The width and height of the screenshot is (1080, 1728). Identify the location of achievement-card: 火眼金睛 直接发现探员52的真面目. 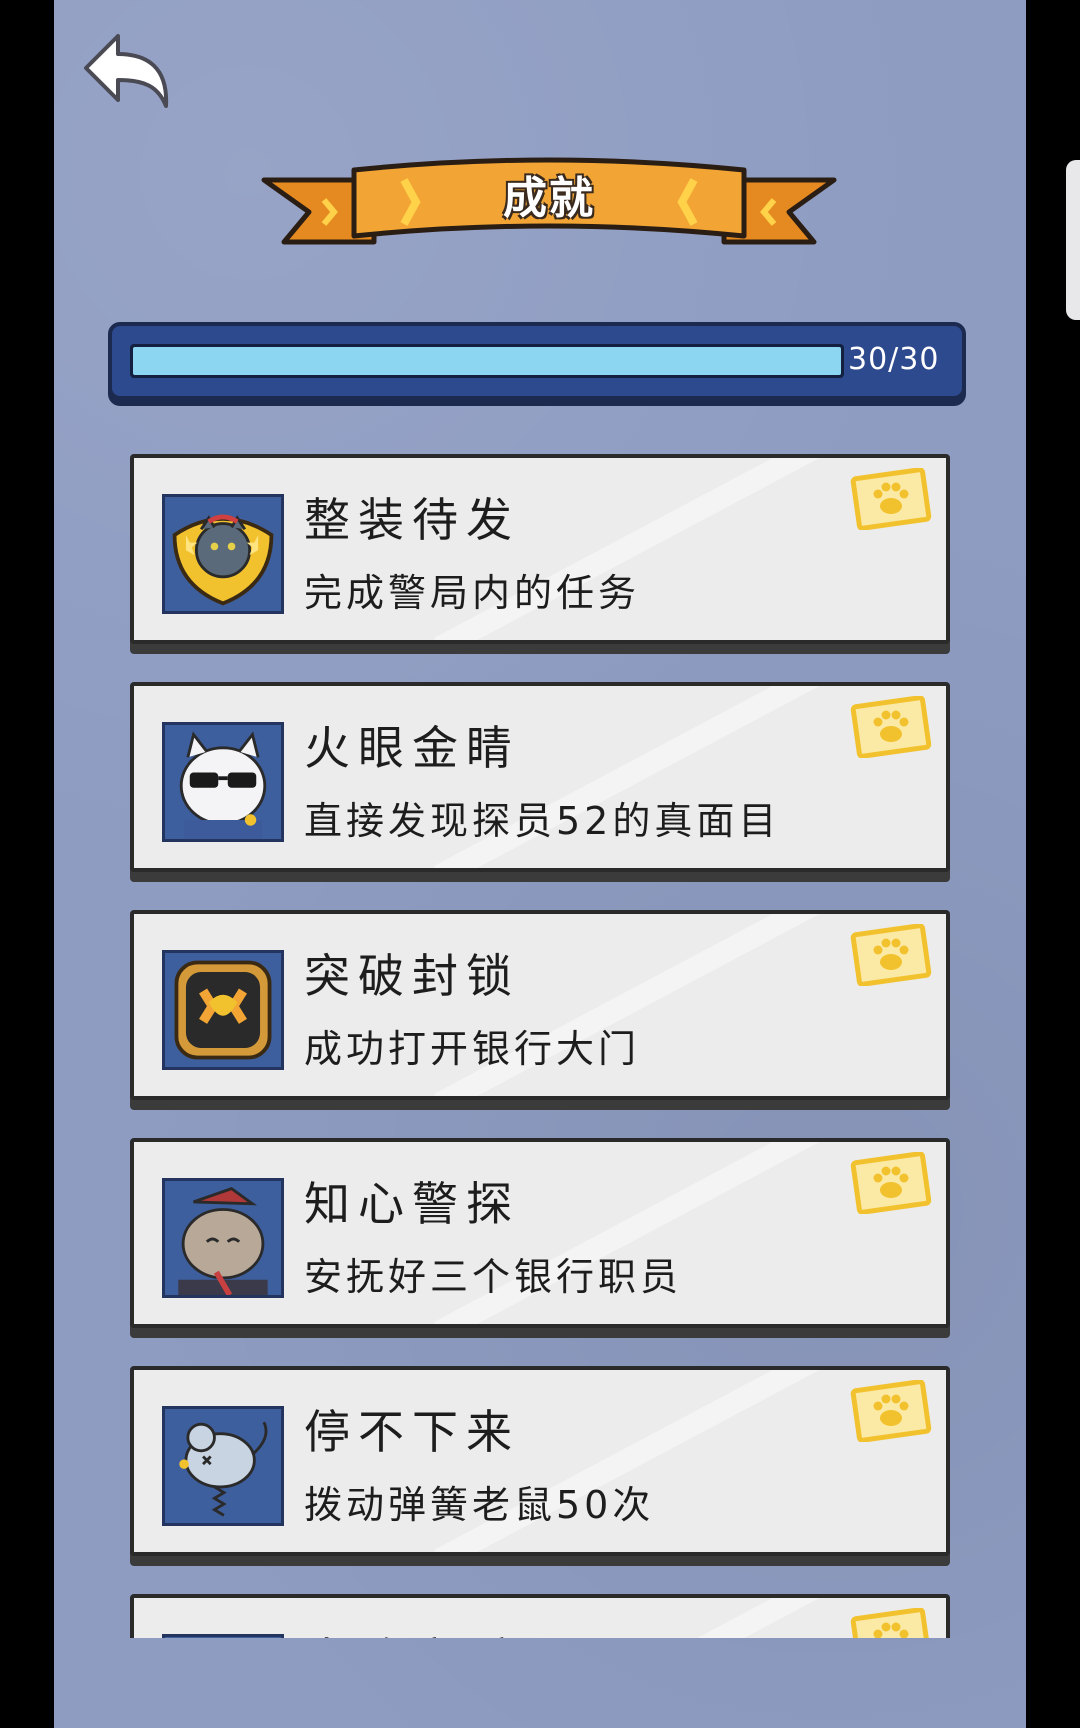
(540, 777).